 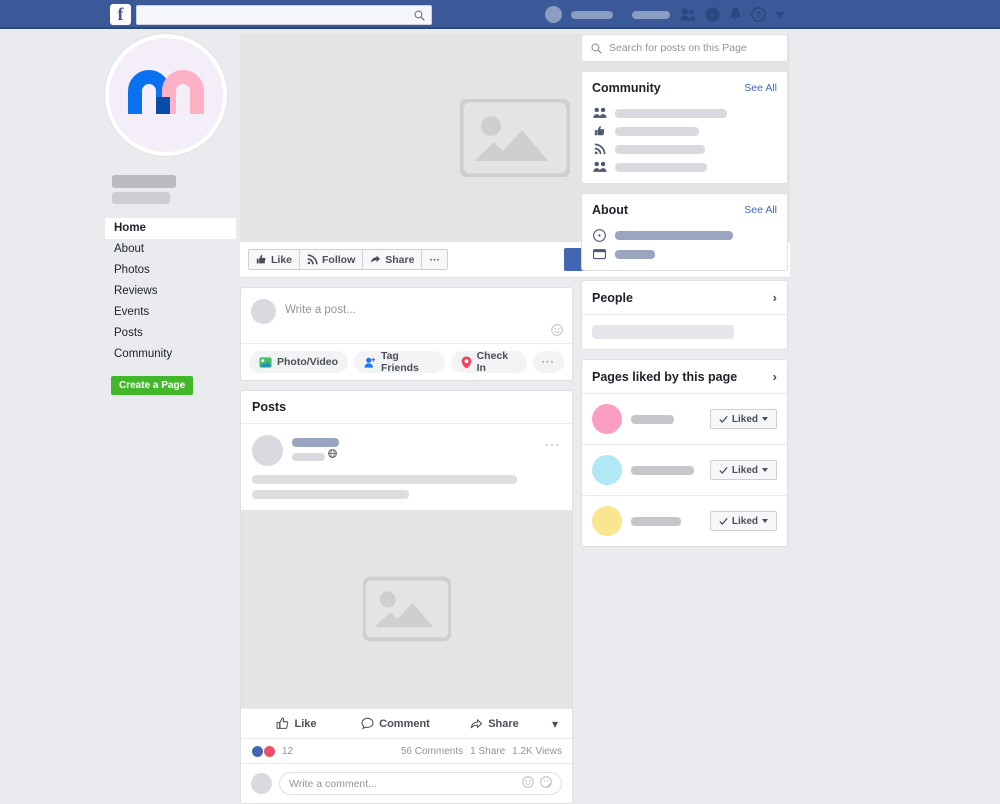 I want to click on sticker-icon, so click(x=546, y=783).